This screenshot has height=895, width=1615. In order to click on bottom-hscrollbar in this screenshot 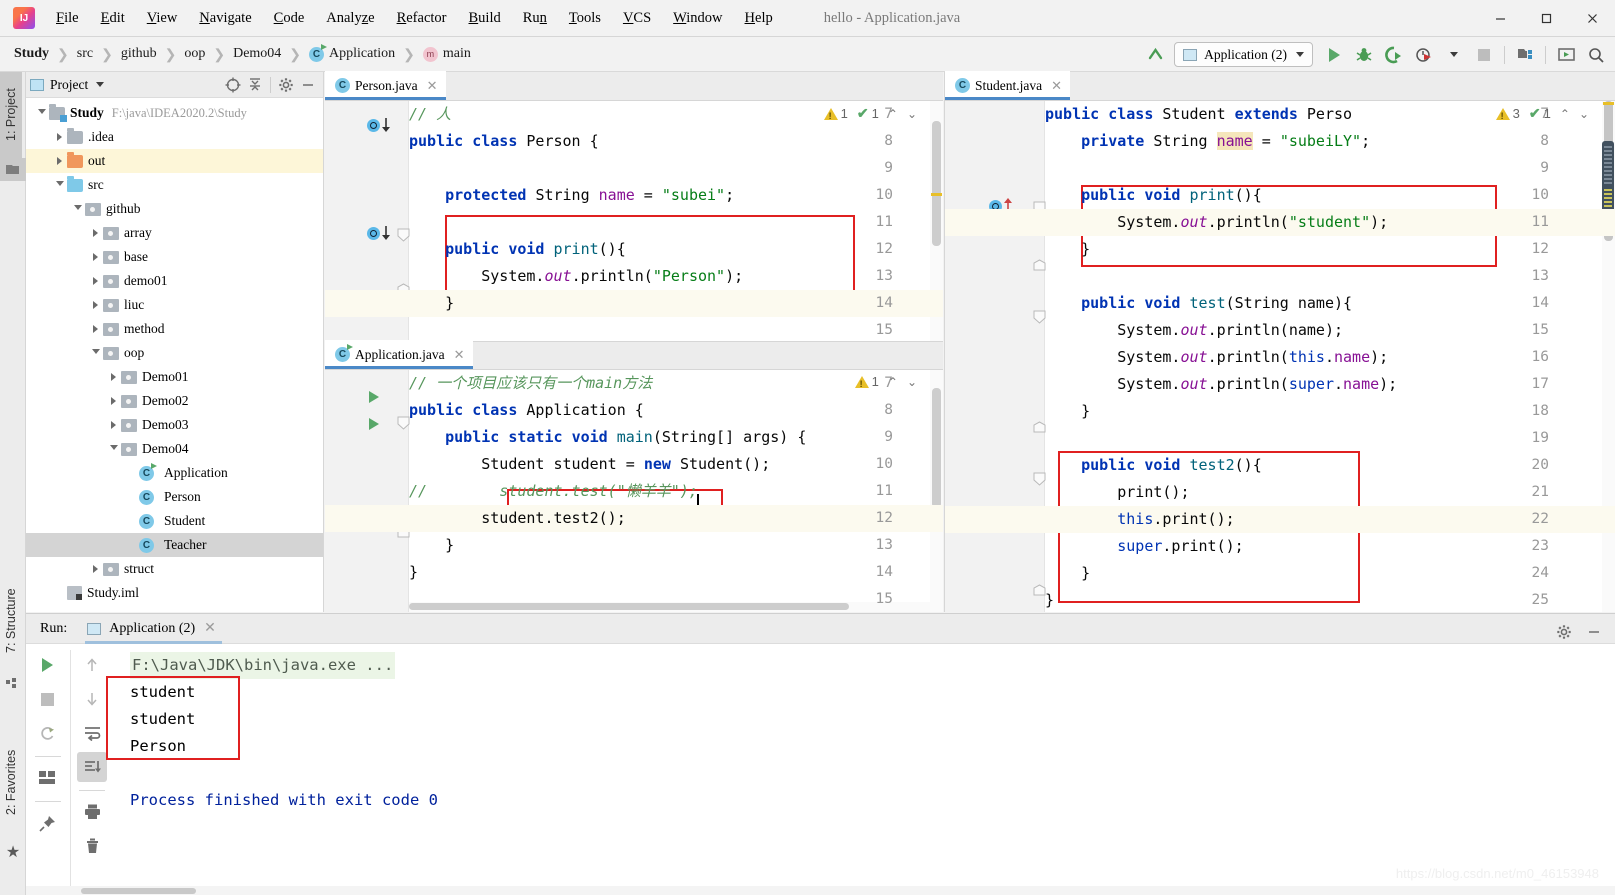, I will do `click(820, 890)`.